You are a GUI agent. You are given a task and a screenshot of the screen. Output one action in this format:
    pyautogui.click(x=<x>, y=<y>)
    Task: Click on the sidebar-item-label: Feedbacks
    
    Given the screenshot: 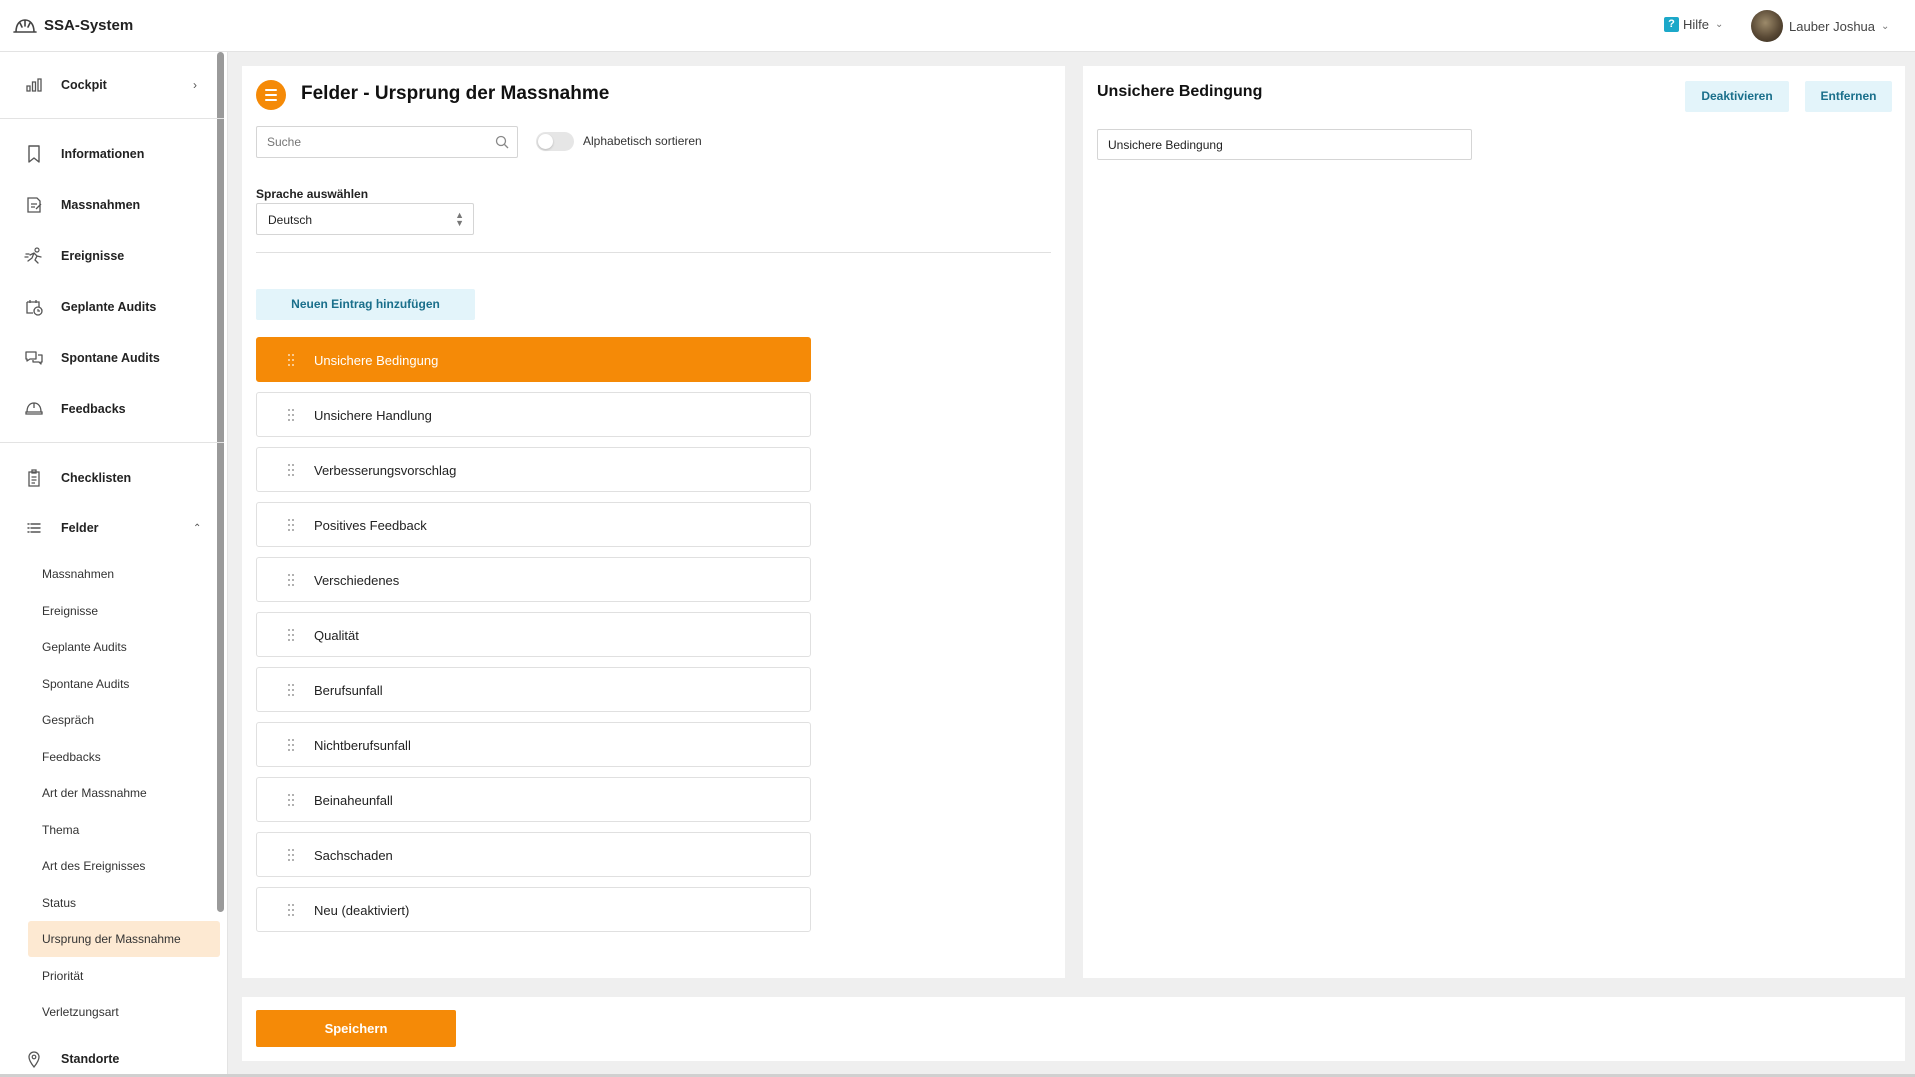 What is the action you would take?
    pyautogui.click(x=93, y=409)
    